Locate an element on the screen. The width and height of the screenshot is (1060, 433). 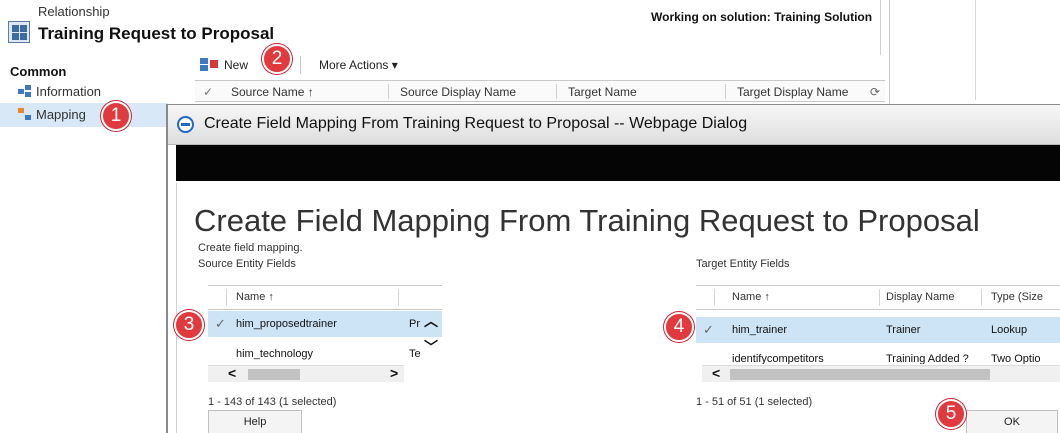
callout-badge-3: 3 is located at coordinates (189, 325).